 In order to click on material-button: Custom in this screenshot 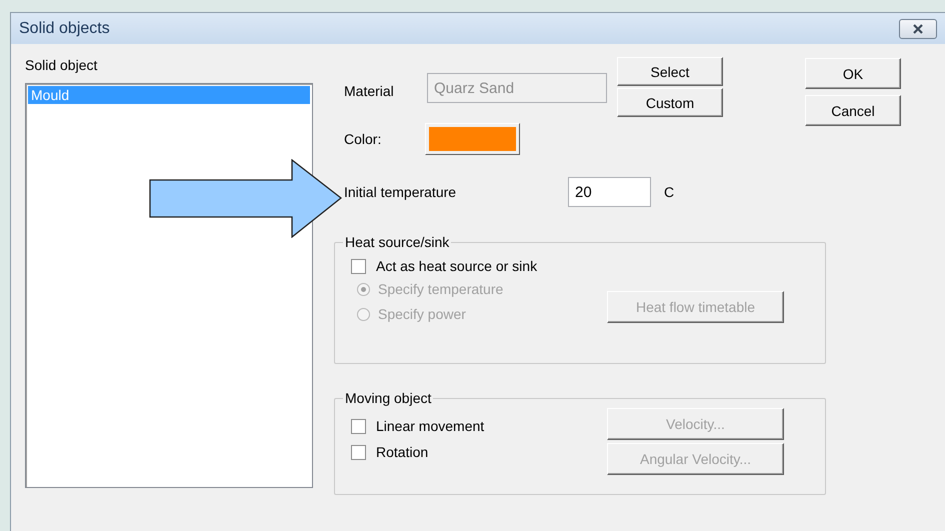, I will do `click(670, 102)`.